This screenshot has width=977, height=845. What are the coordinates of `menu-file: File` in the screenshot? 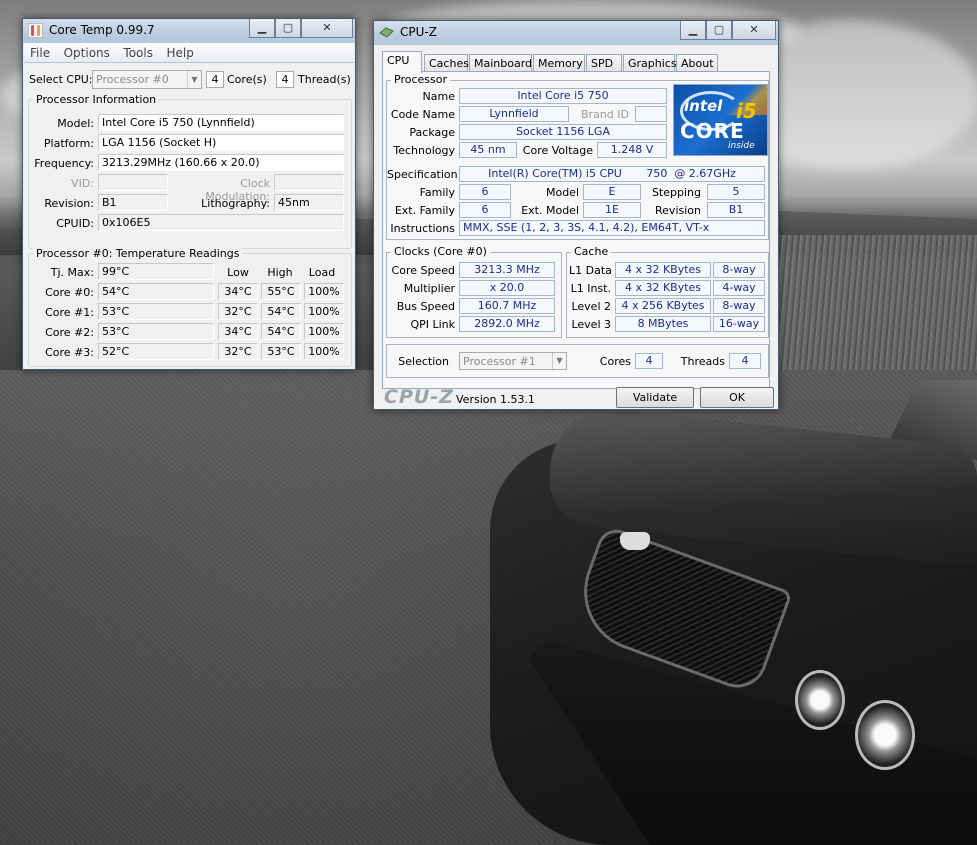 It's located at (39, 51).